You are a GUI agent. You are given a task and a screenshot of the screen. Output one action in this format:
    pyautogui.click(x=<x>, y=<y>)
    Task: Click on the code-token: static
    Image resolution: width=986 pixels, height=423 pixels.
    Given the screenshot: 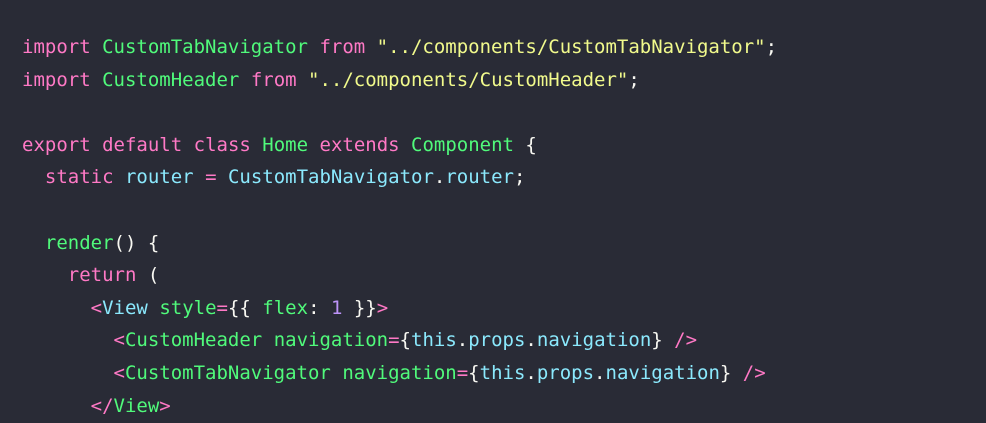 What is the action you would take?
    pyautogui.click(x=79, y=177)
    